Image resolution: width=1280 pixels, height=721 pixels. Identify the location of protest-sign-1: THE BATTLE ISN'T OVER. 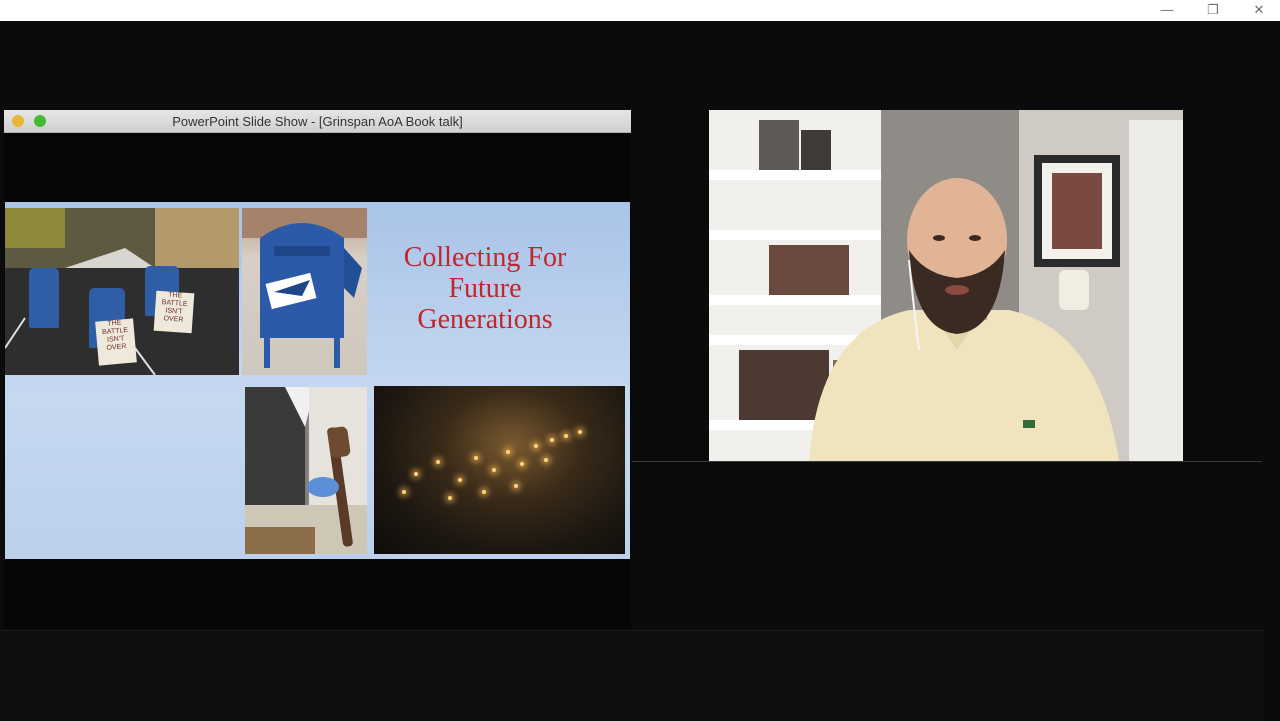
(116, 342).